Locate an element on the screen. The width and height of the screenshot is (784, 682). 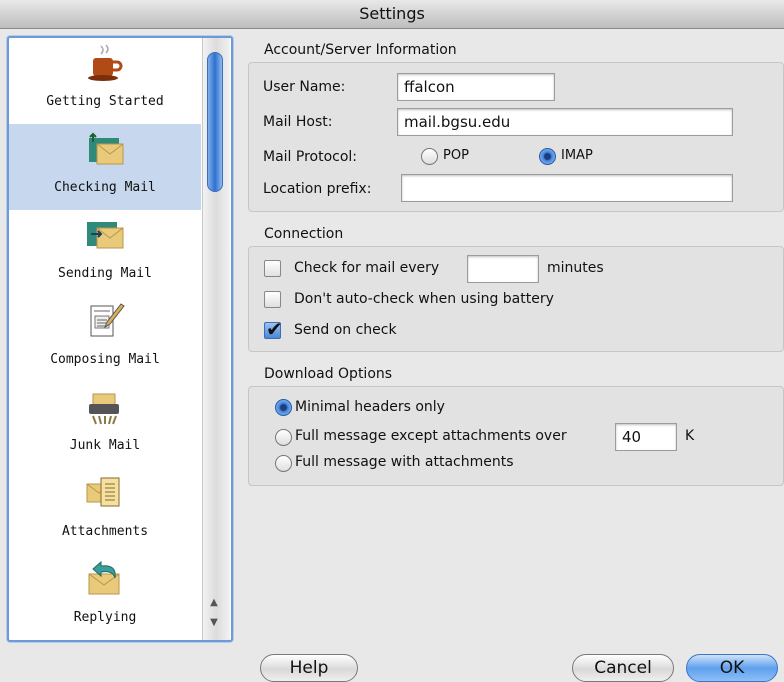
minutes-label: minutes is located at coordinates (575, 268).